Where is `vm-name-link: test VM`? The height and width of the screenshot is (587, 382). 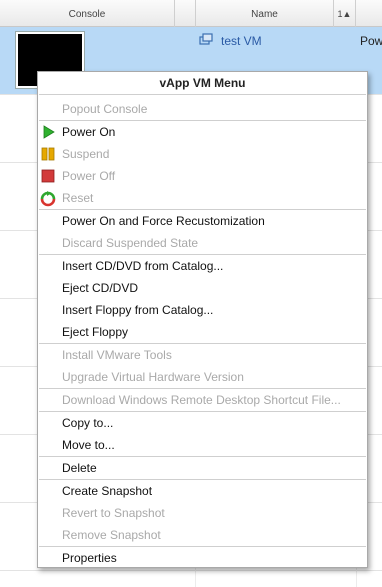
vm-name-link: test VM is located at coordinates (241, 41).